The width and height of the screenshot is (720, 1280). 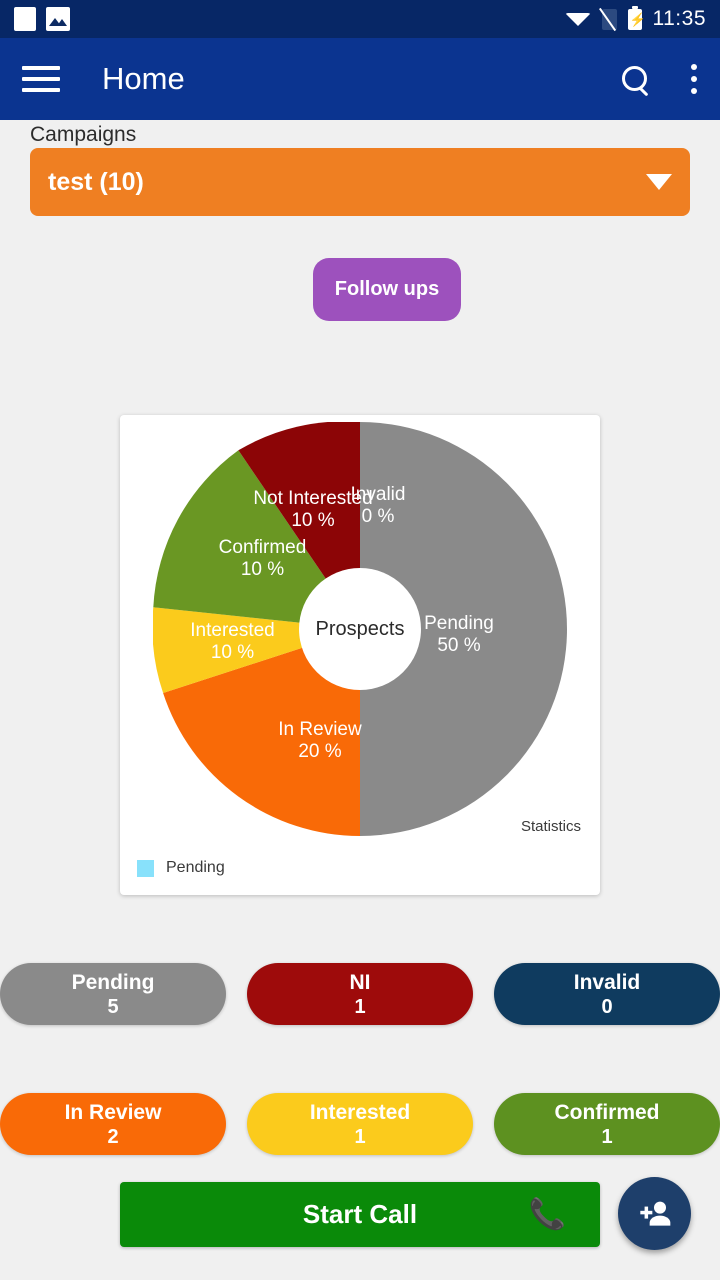 What do you see at coordinates (360, 982) in the screenshot?
I see `stat-pill-ni-name: NI` at bounding box center [360, 982].